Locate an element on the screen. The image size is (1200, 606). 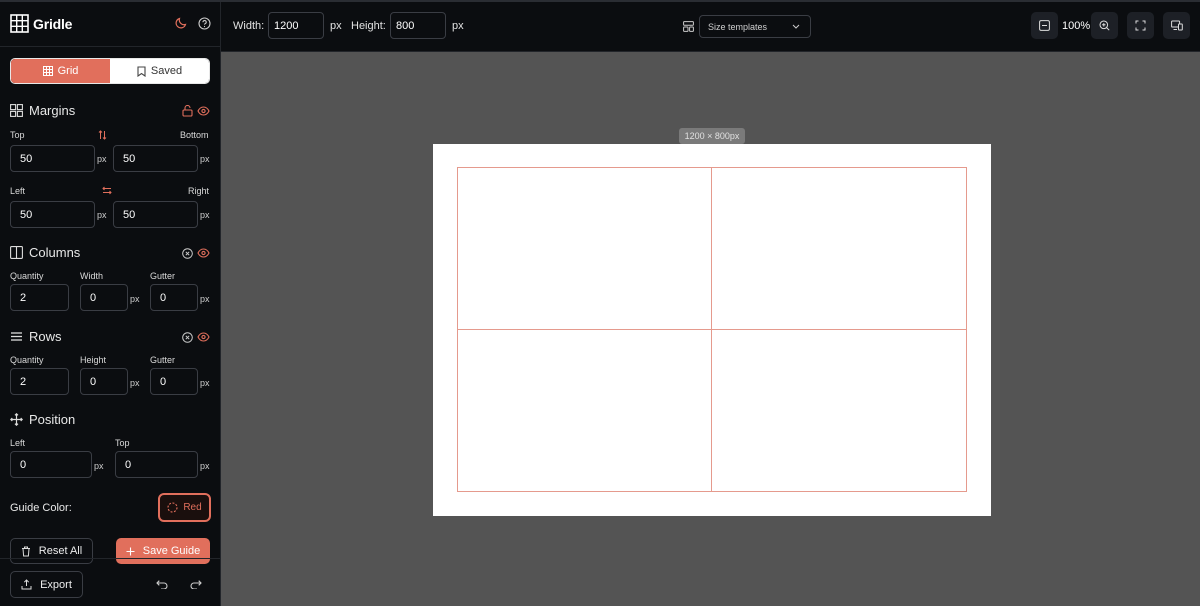
tab-grid-label: Grid is located at coordinates (68, 71).